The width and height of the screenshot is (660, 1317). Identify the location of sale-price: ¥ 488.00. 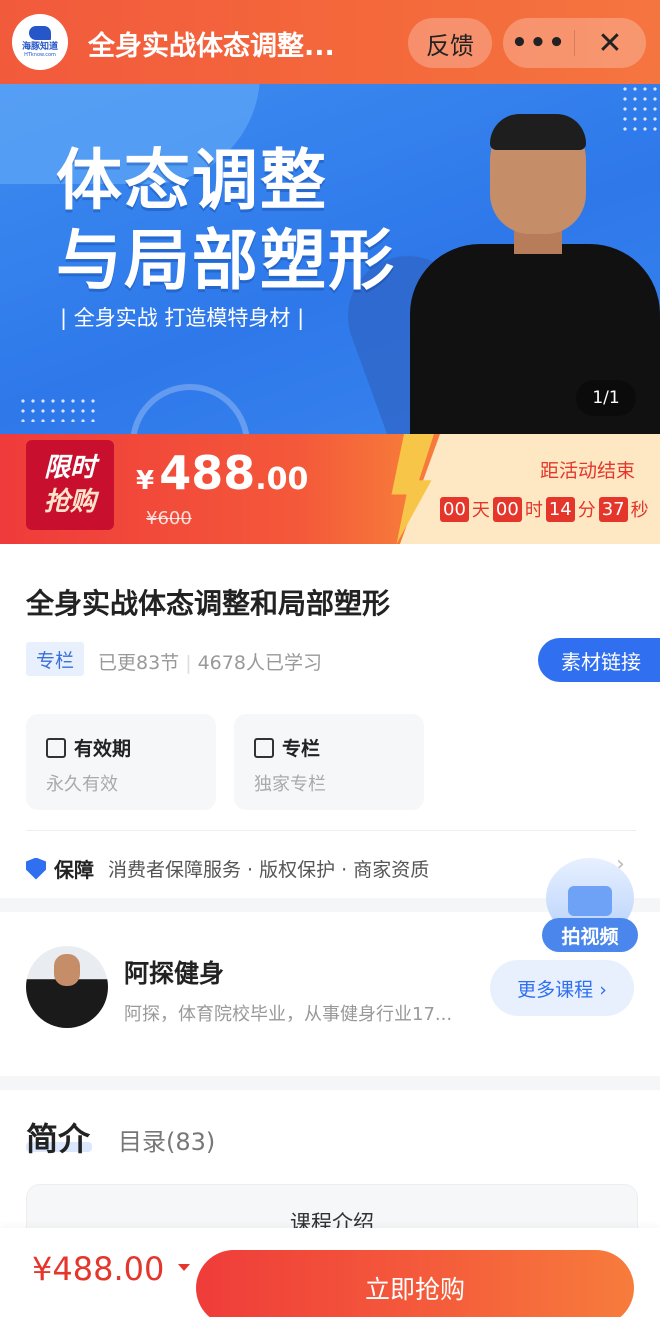
(222, 473).